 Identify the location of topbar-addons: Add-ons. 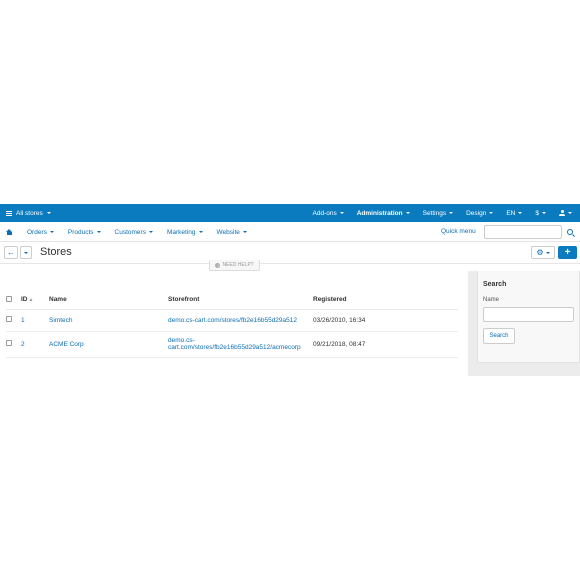
(328, 213).